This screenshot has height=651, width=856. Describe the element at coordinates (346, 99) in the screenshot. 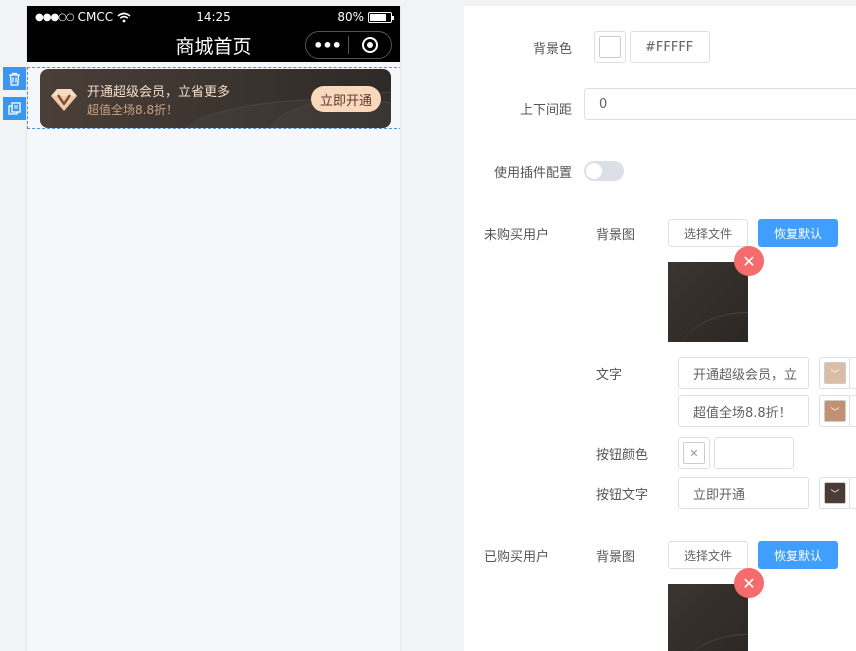

I see `vip-open-button: 立即开通` at that location.